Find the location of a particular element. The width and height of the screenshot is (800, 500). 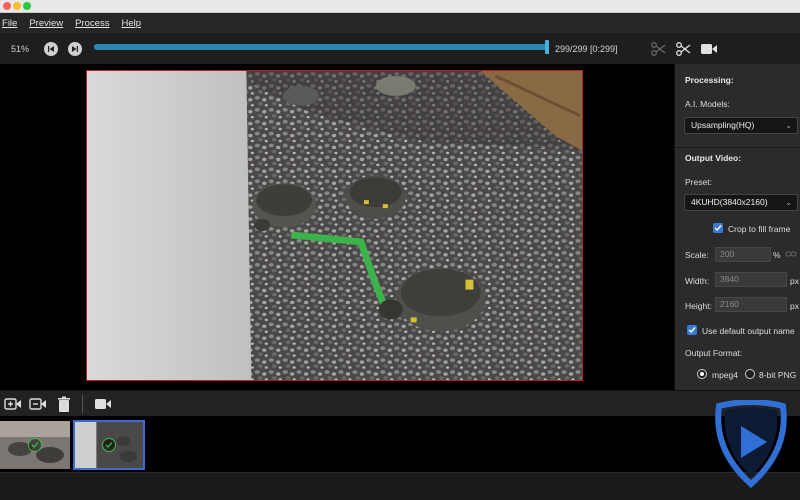

preset-select: 4KUHD(3840x2160) ⌄ is located at coordinates (741, 202).